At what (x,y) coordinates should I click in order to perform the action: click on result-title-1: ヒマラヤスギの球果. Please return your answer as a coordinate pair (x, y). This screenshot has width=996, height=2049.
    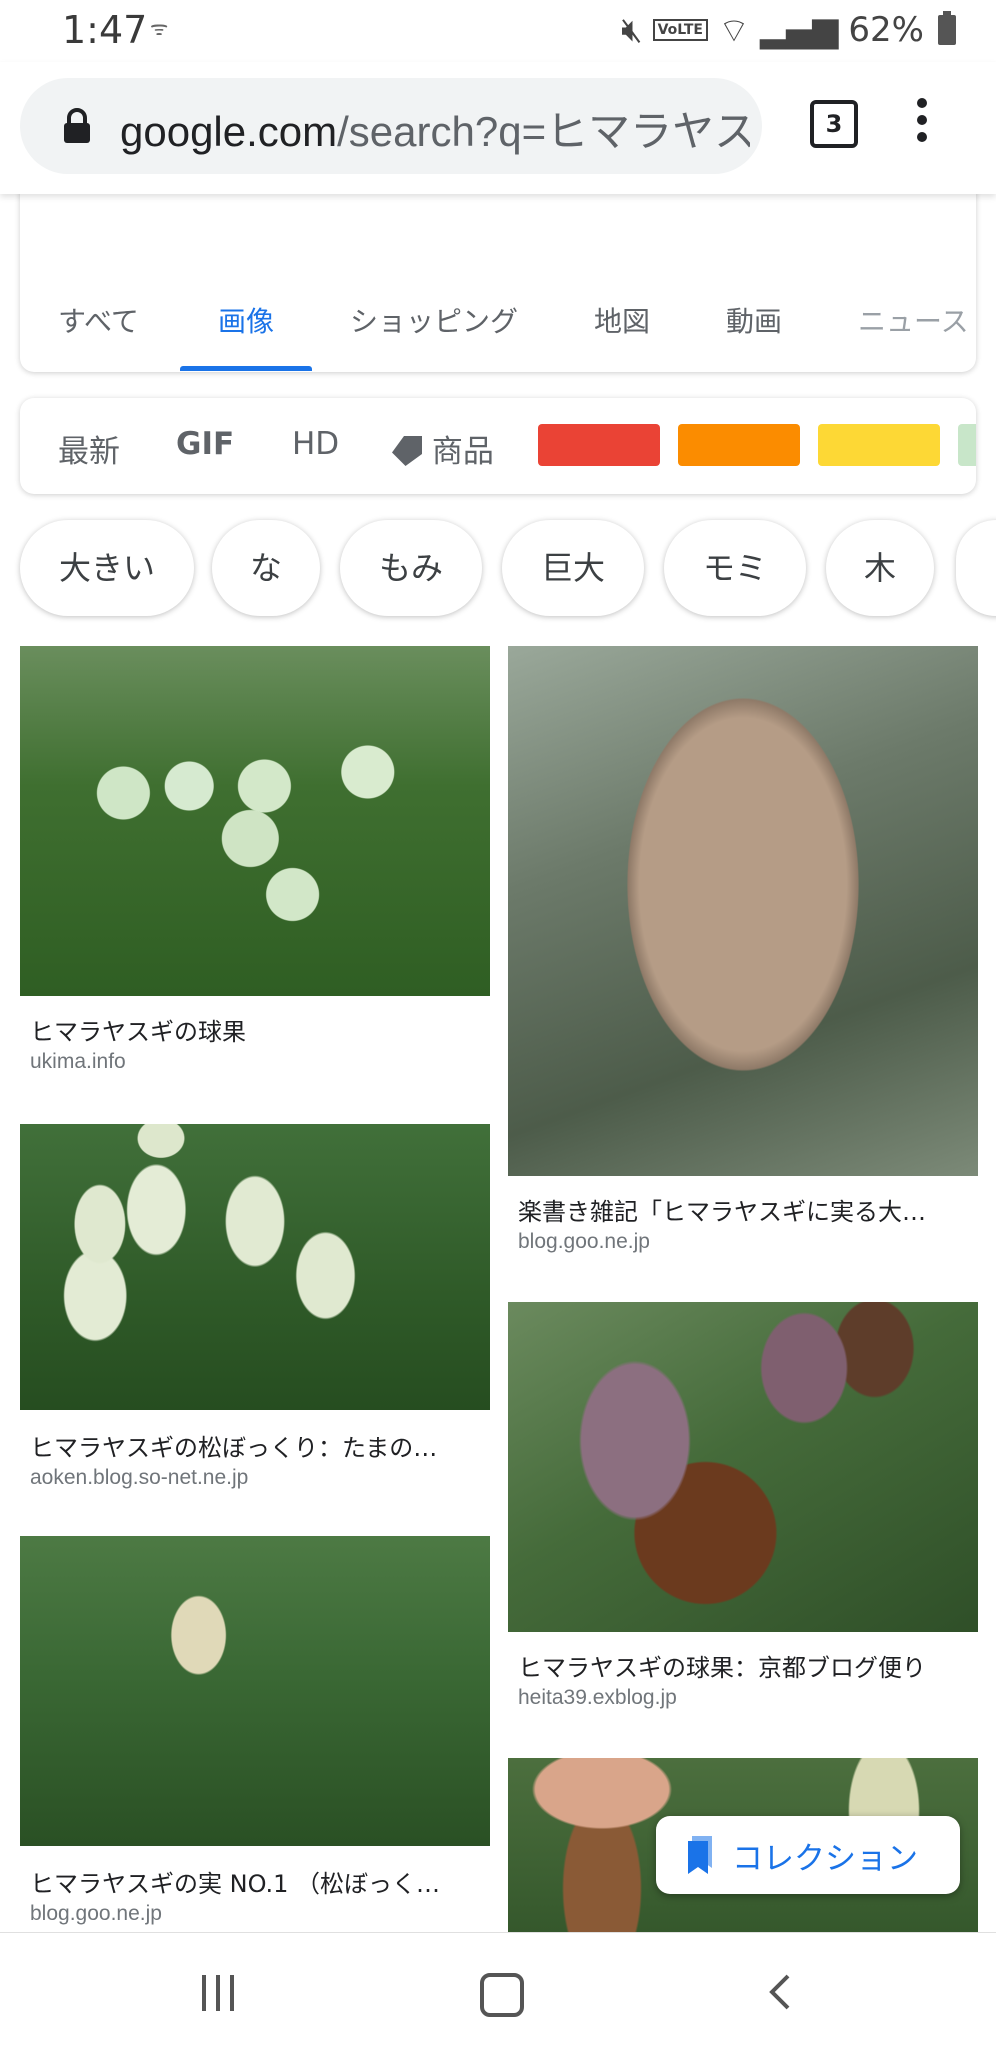
    Looking at the image, I should click on (255, 1029).